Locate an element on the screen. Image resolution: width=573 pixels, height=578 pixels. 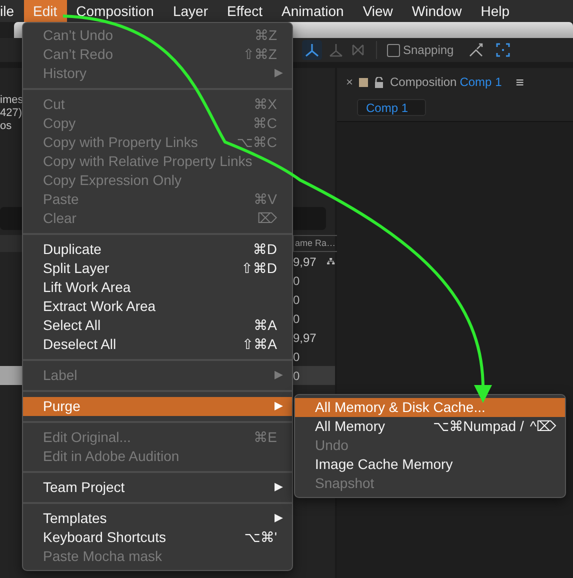
info-text: os is located at coordinates (6, 126).